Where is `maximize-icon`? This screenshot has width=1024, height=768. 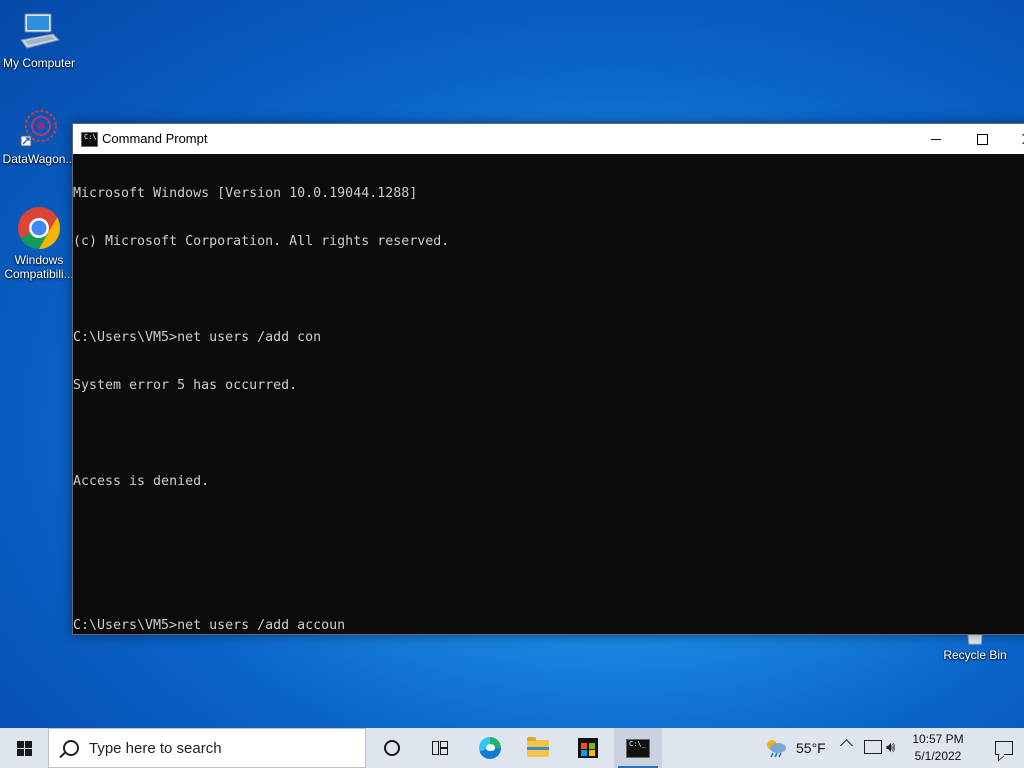
maximize-icon is located at coordinates (982, 139).